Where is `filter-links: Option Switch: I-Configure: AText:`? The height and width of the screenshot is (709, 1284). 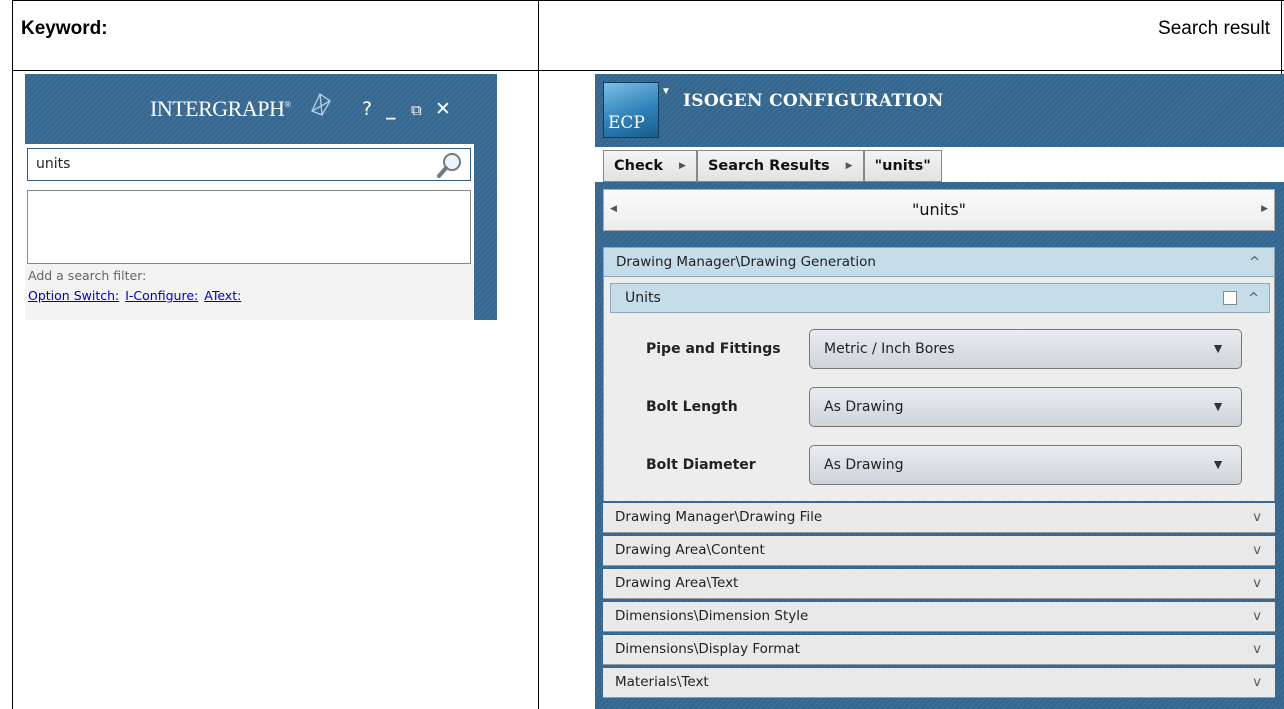
filter-links: Option Switch: I-Configure: AText: is located at coordinates (137, 295).